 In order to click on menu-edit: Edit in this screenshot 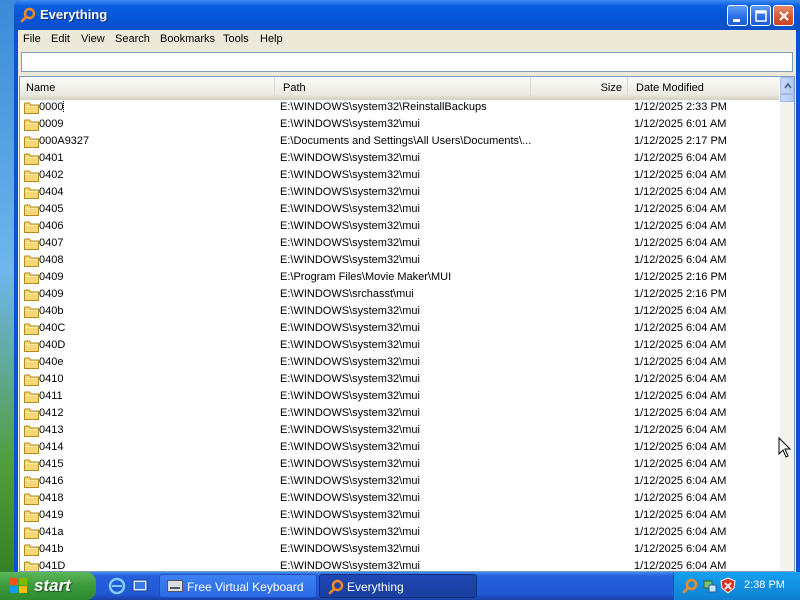, I will do `click(60, 39)`.